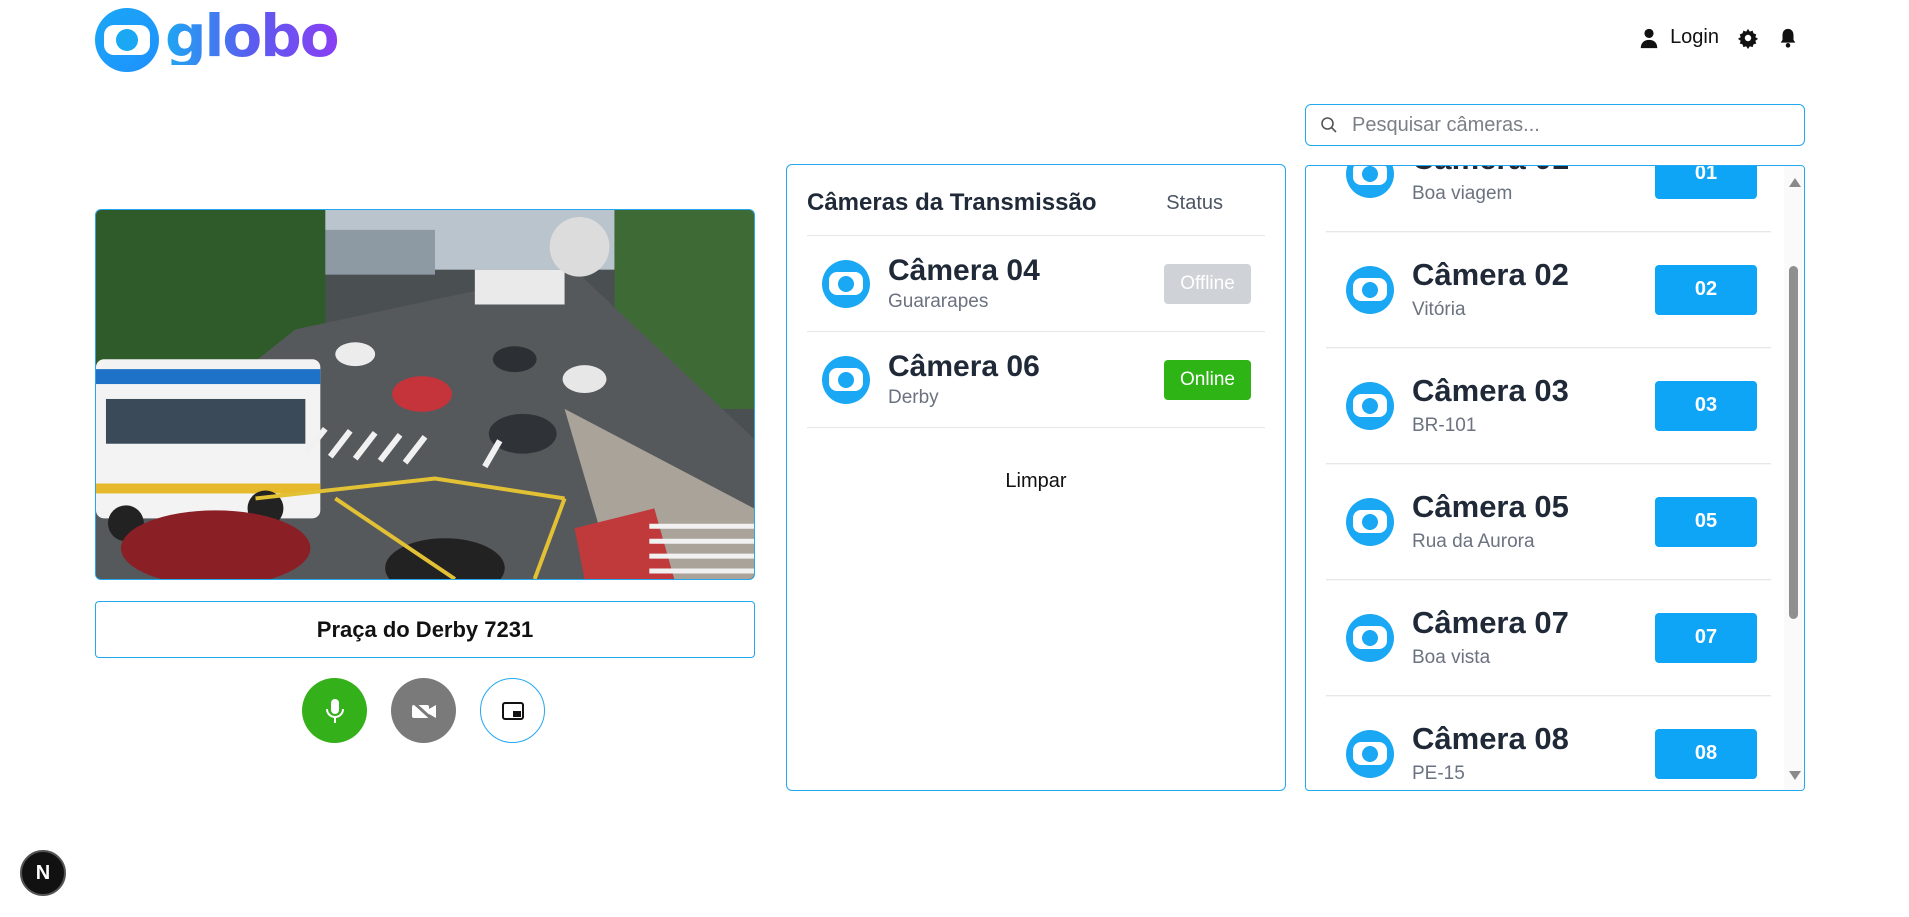  What do you see at coordinates (952, 202) in the screenshot?
I see `transmission-title: Câmeras da Transmissão` at bounding box center [952, 202].